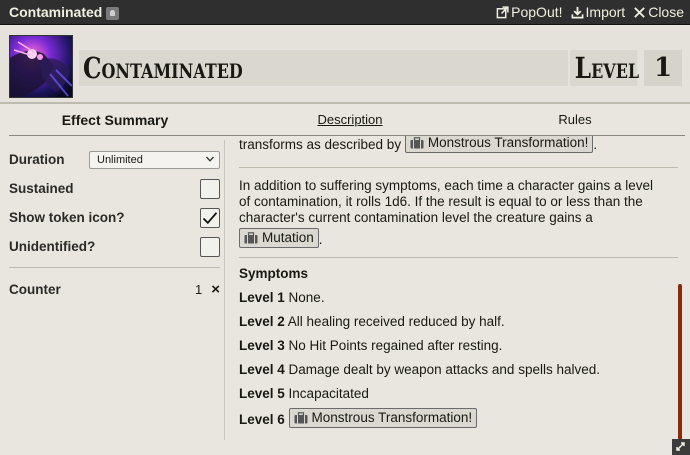 This screenshot has height=455, width=690. I want to click on duration-row: Duration Unlimited, so click(114, 159).